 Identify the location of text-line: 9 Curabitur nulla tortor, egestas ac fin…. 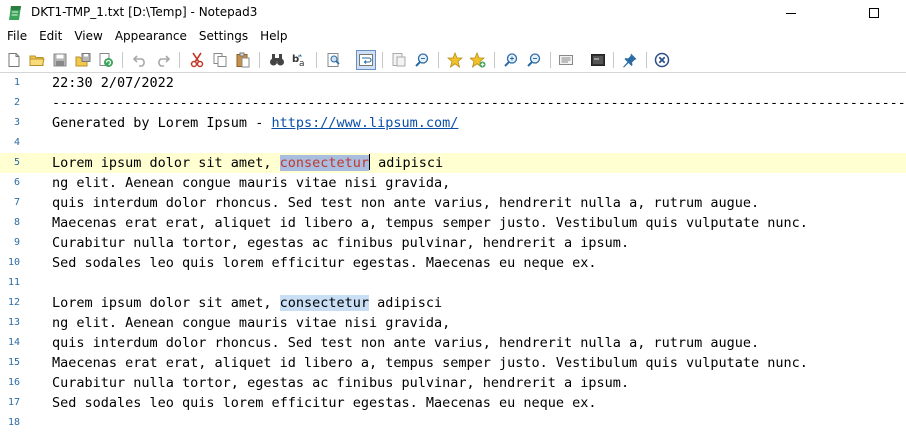
(453, 243).